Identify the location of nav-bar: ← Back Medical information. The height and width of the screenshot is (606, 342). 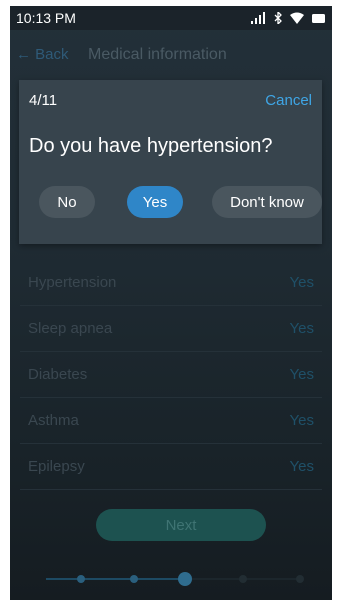
(171, 54).